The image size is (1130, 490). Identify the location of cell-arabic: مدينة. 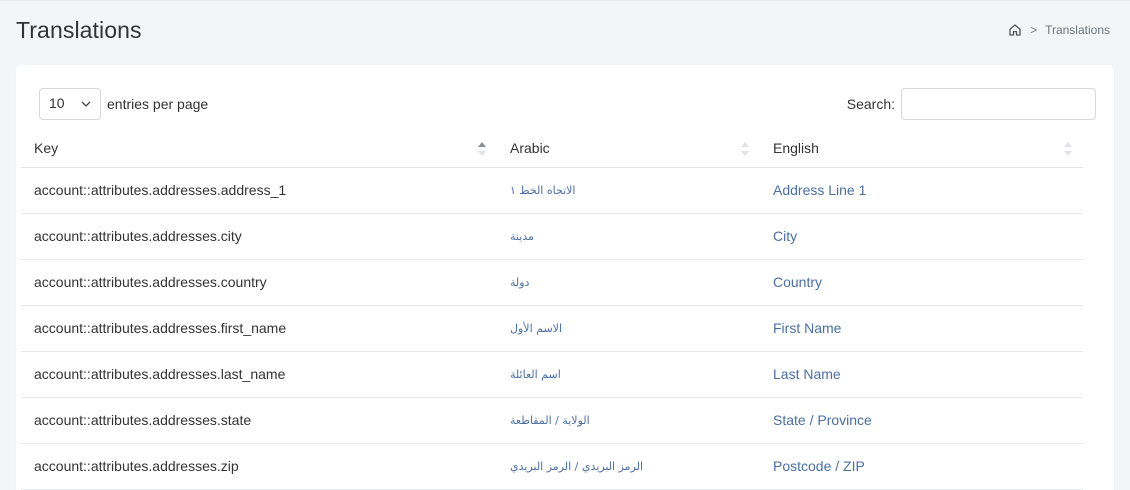
(628, 236).